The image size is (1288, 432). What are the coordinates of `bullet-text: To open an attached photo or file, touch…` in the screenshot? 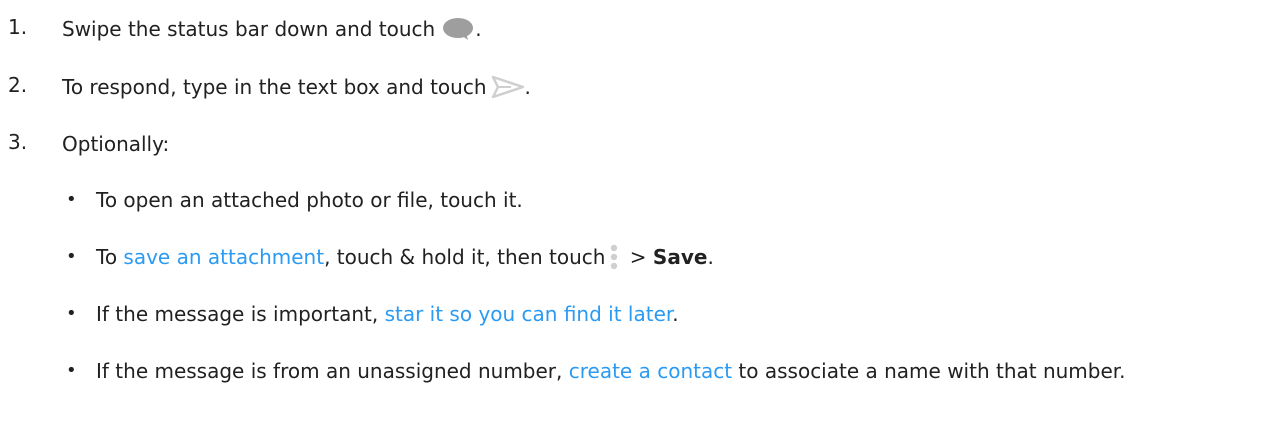 It's located at (309, 200).